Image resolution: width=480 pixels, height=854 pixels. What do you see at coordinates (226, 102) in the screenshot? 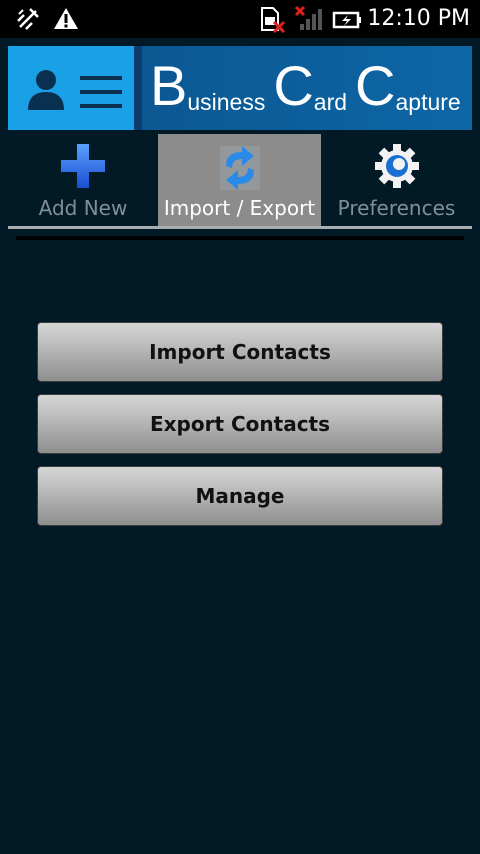
I see `title-word: usiness` at bounding box center [226, 102].